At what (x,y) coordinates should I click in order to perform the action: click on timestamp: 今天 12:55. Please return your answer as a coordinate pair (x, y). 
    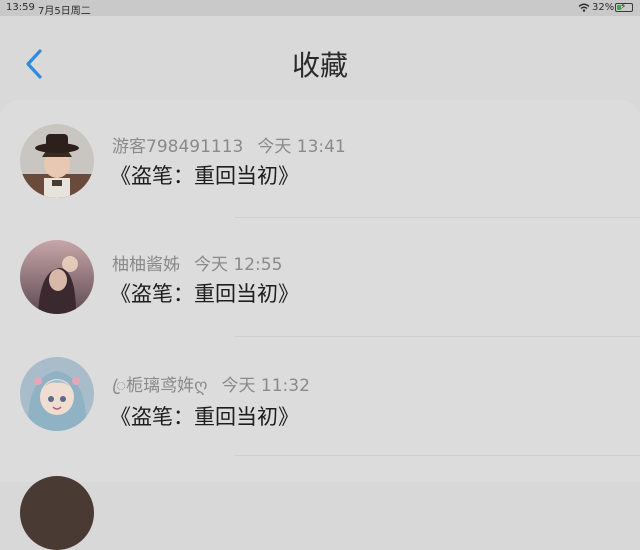
    Looking at the image, I should click on (238, 265).